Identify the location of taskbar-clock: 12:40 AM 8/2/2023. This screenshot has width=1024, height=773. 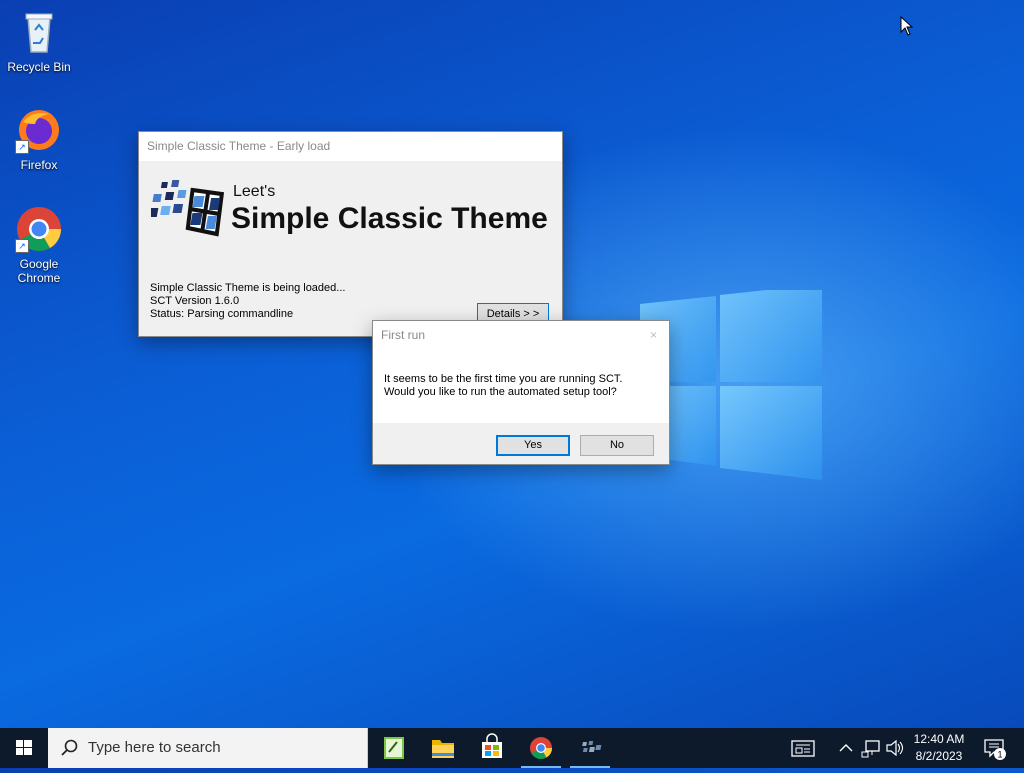
(939, 748).